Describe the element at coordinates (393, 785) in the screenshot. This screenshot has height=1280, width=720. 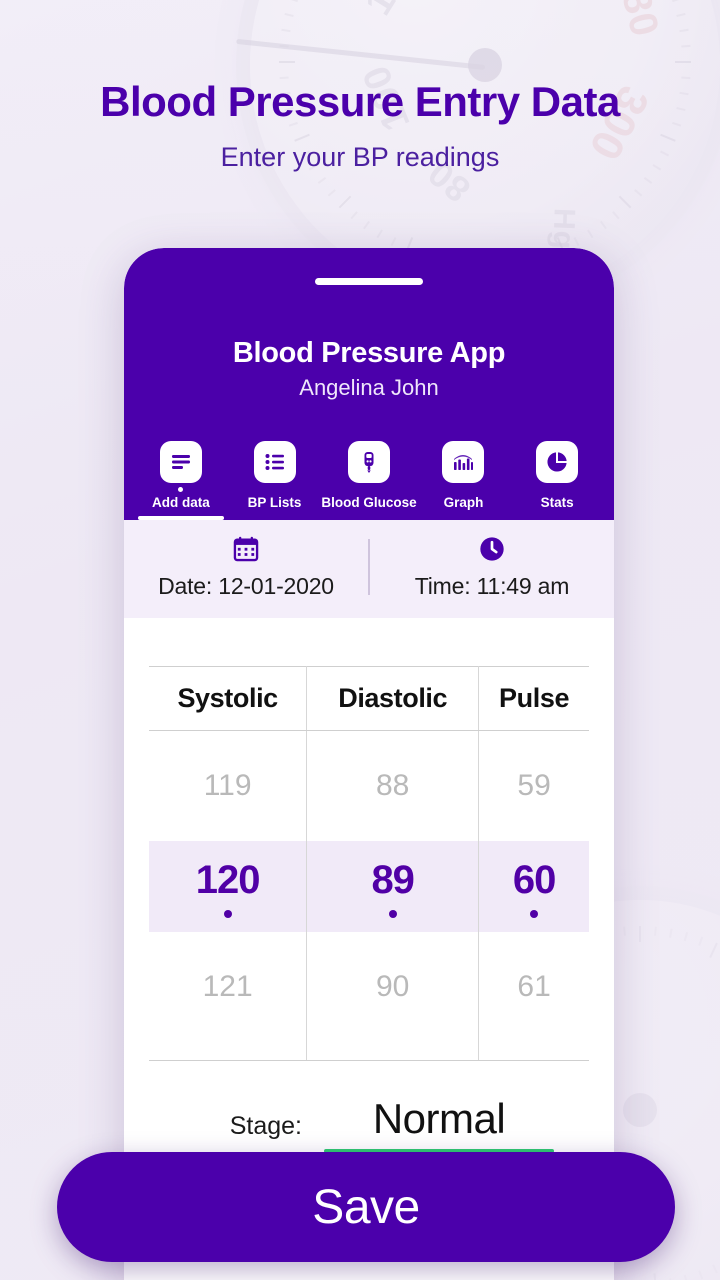
I see `diastolic-above-value: 88` at that location.